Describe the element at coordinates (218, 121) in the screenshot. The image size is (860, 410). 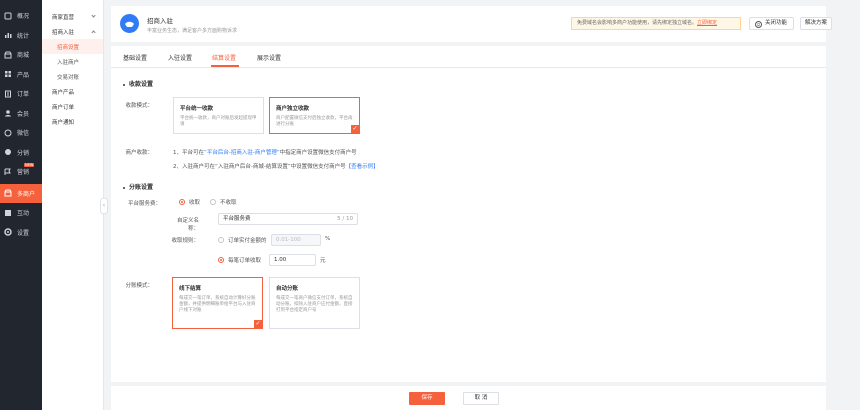
I see `card-desc: 平台统一收款，商户对账后发起提现申请` at that location.